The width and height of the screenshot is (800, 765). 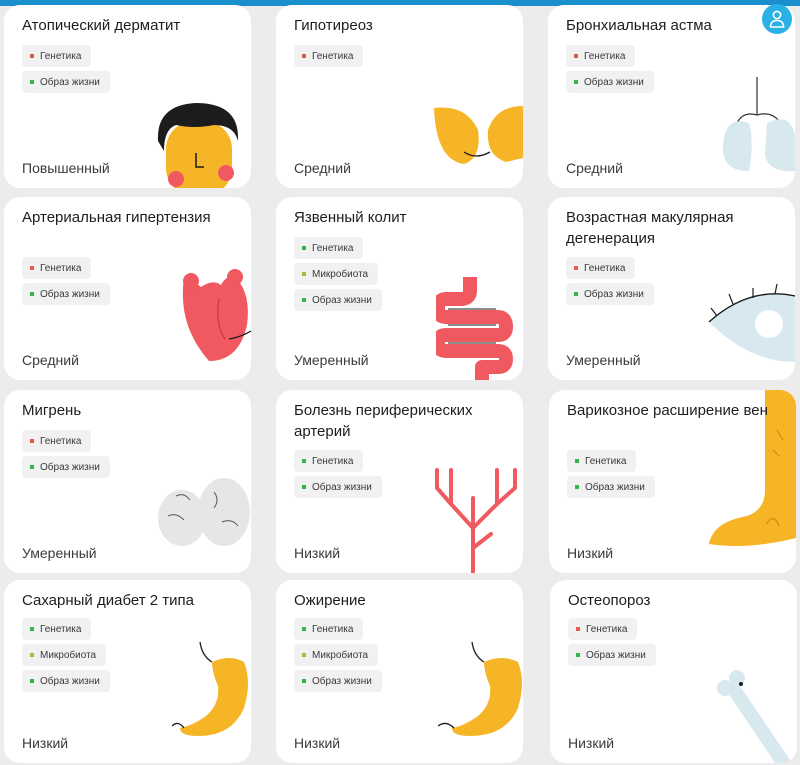 I want to click on card-title: Болезнь периферических артерий, so click(x=383, y=421).